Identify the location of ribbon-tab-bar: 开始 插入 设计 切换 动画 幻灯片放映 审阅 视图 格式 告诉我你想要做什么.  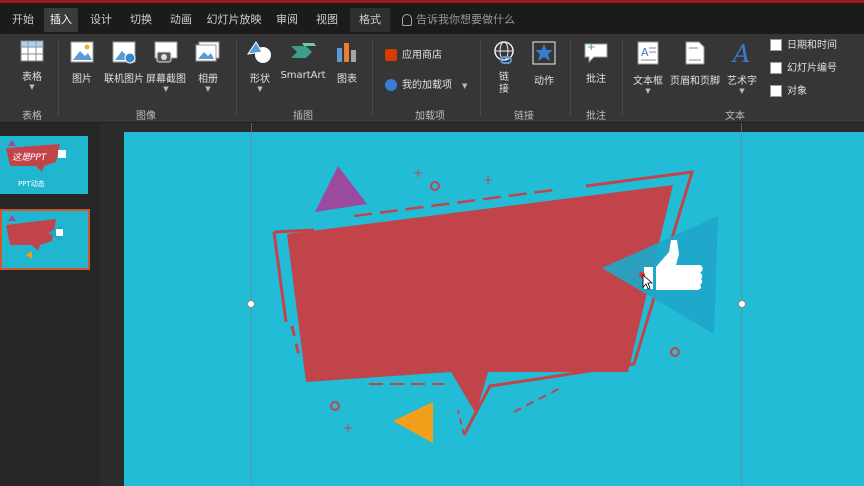
(432, 17).